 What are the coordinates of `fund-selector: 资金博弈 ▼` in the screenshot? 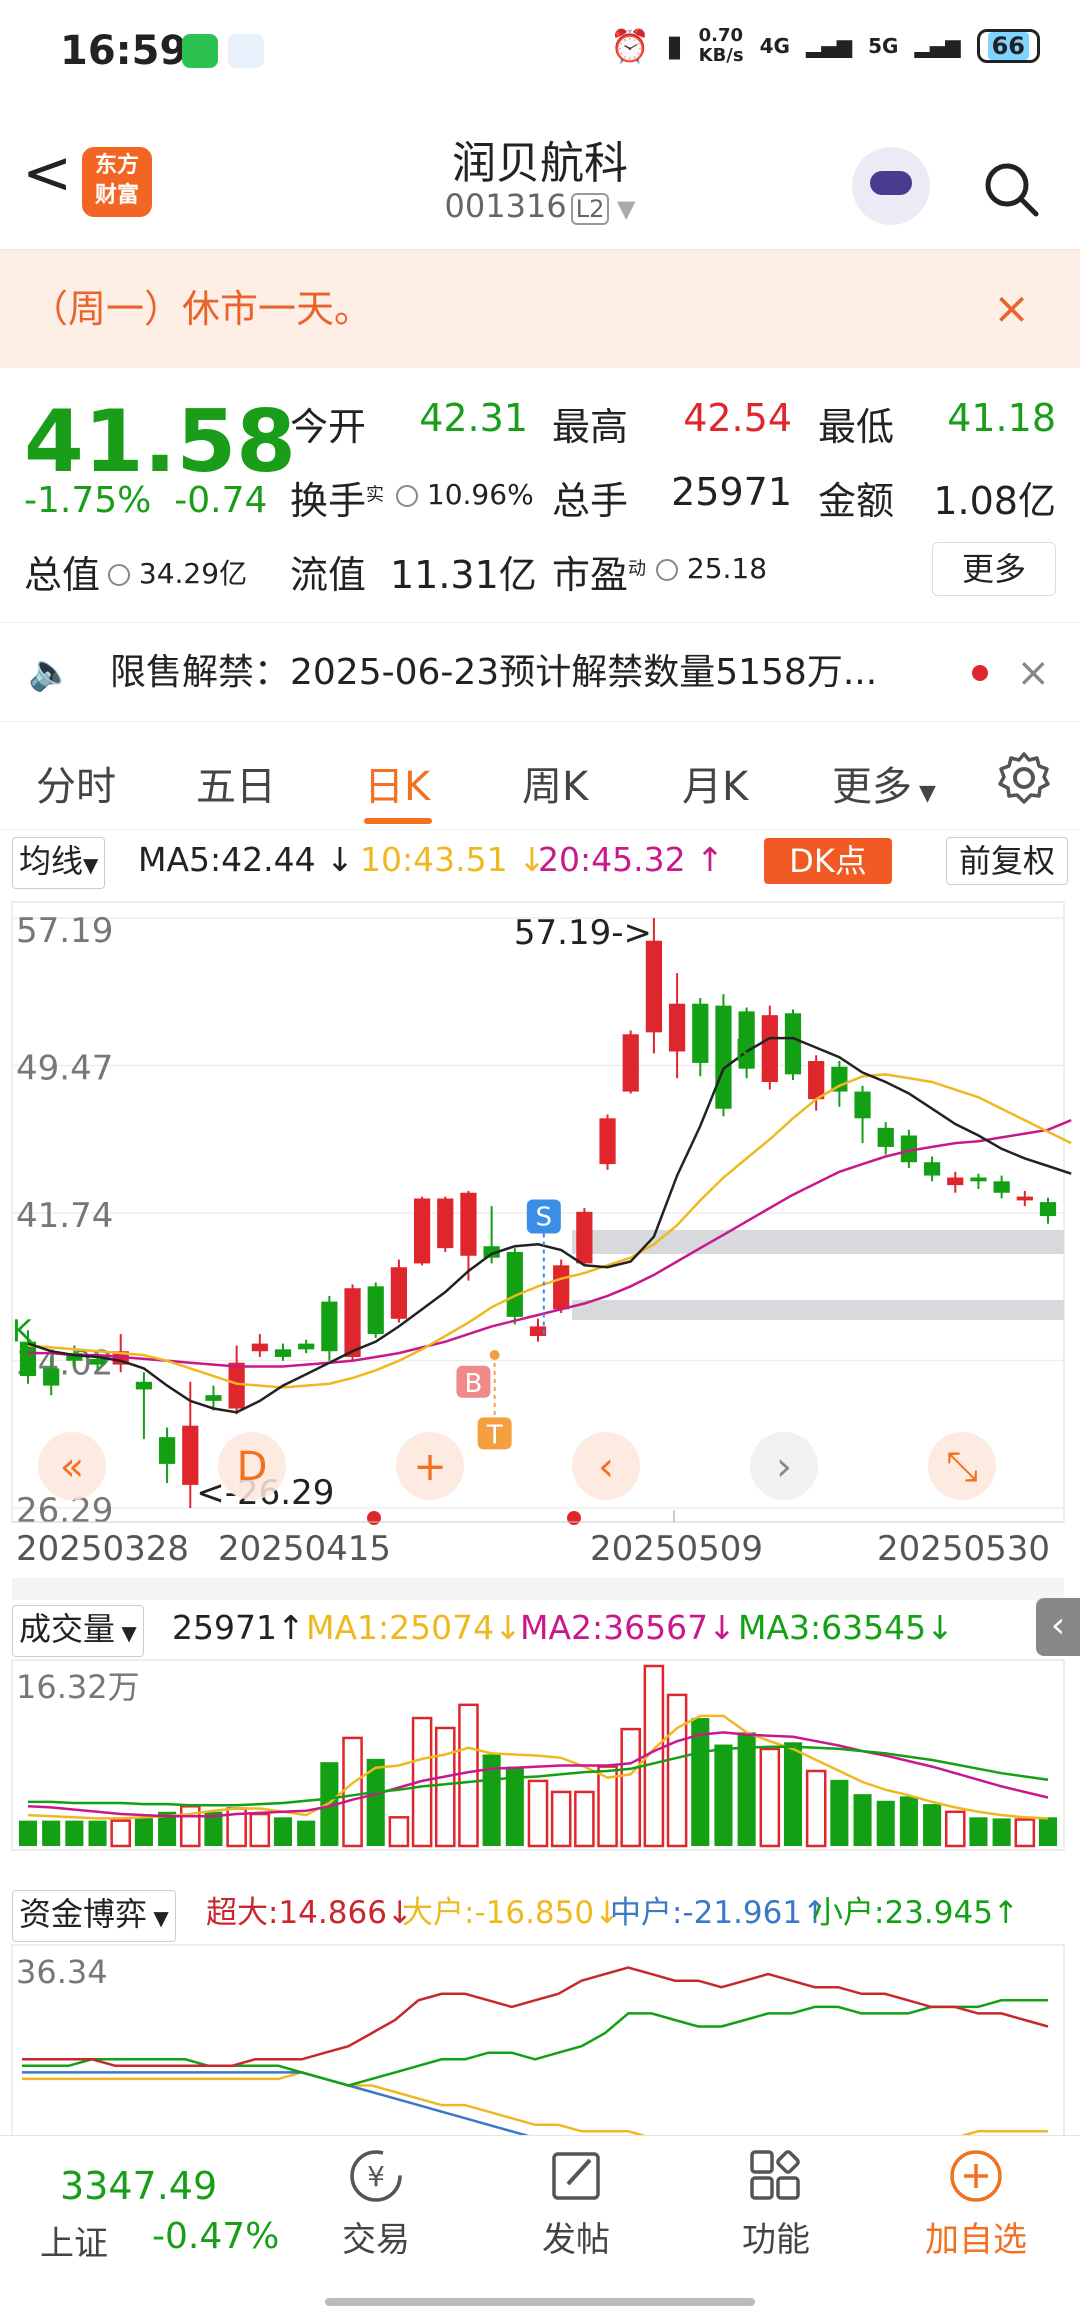 It's located at (94, 1916).